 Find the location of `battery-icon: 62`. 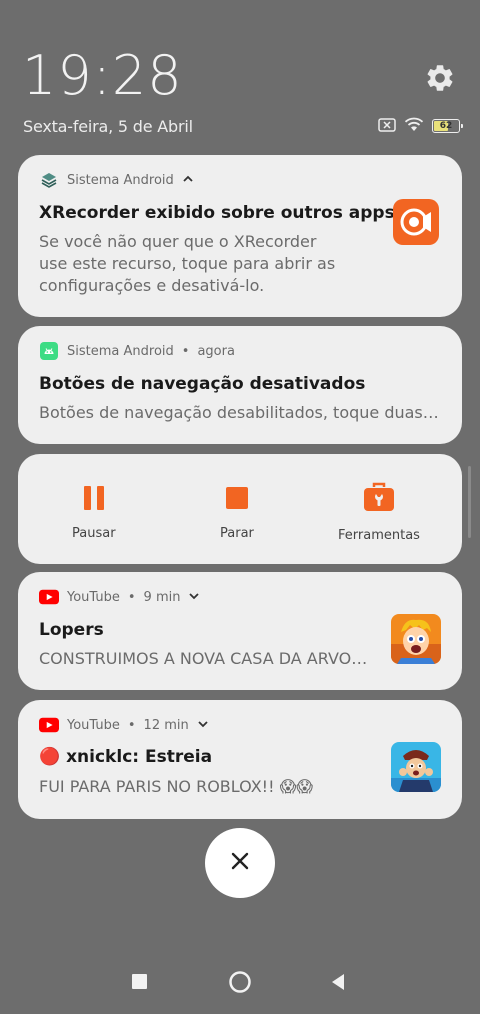

battery-icon: 62 is located at coordinates (447, 126).